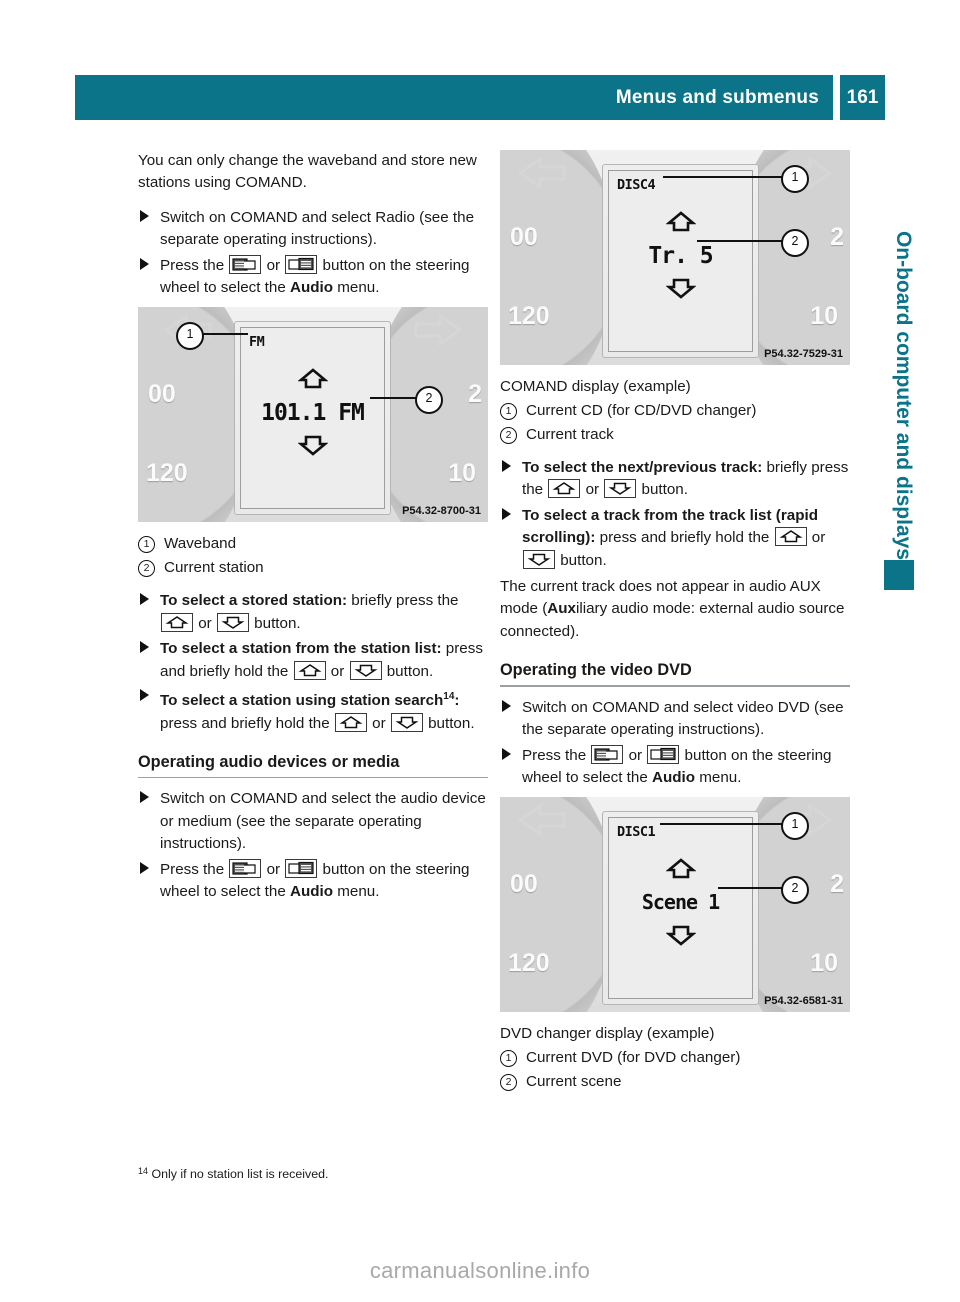  What do you see at coordinates (313, 567) in the screenshot?
I see `legend-item-2: 2 Current station` at bounding box center [313, 567].